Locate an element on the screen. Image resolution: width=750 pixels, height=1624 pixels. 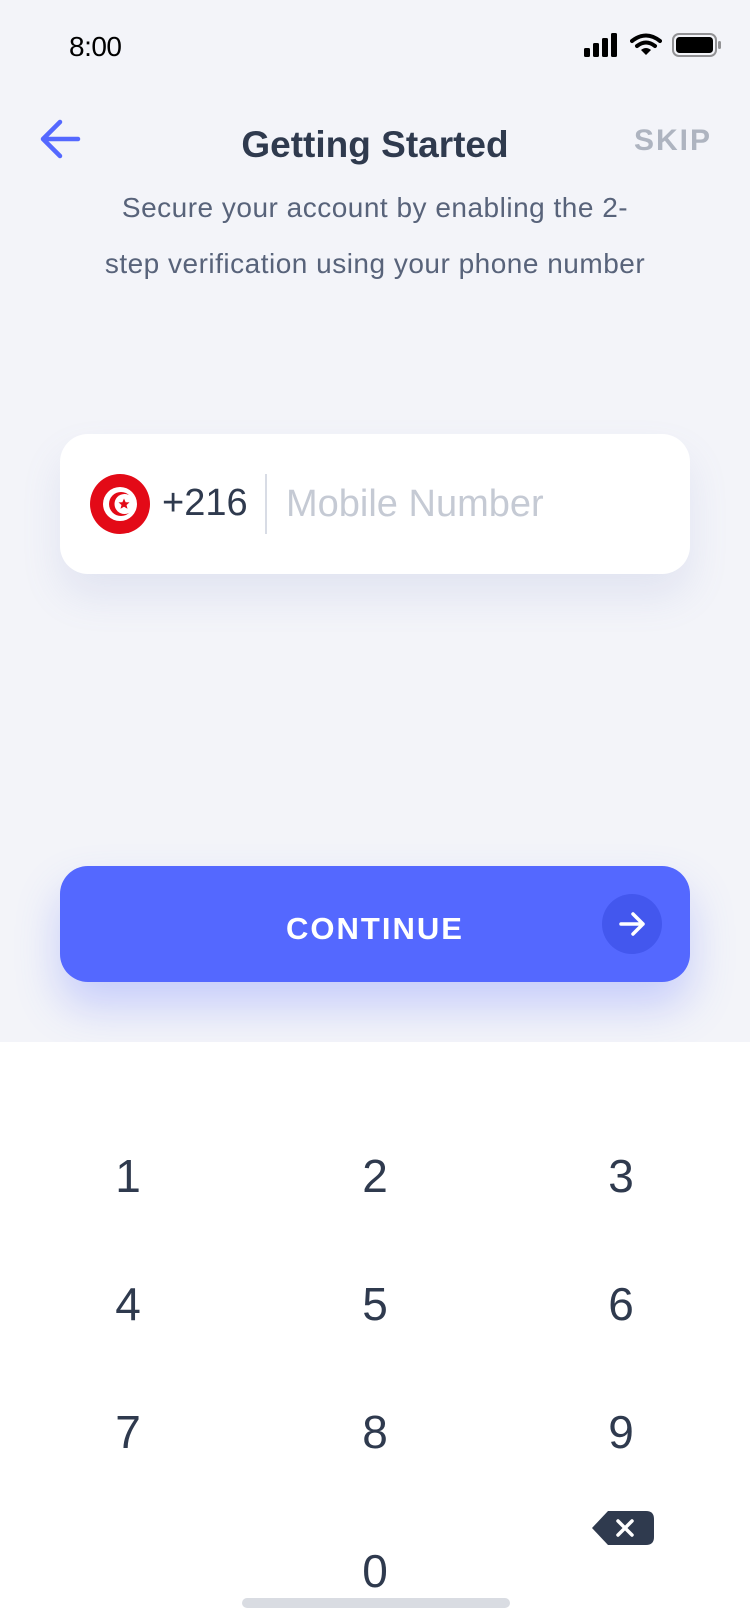
status-time: 8:00 is located at coordinates (95, 46).